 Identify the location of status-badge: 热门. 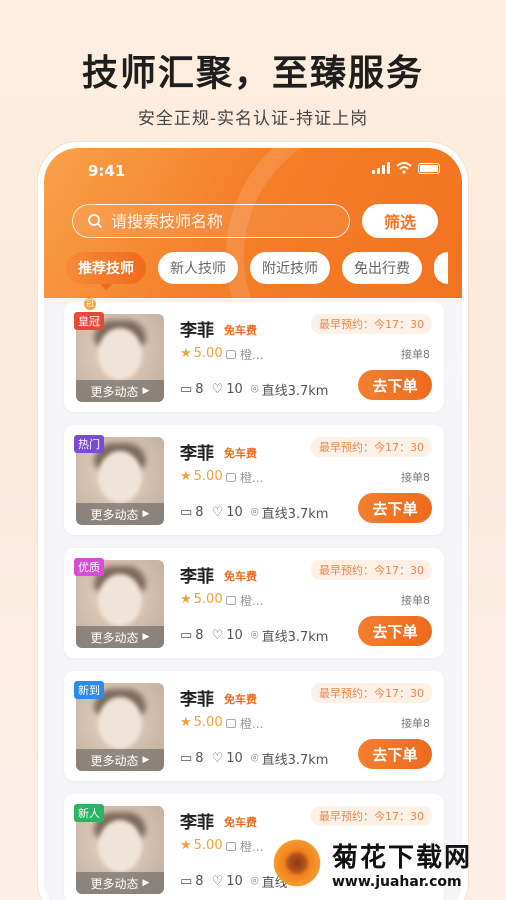
(89, 444).